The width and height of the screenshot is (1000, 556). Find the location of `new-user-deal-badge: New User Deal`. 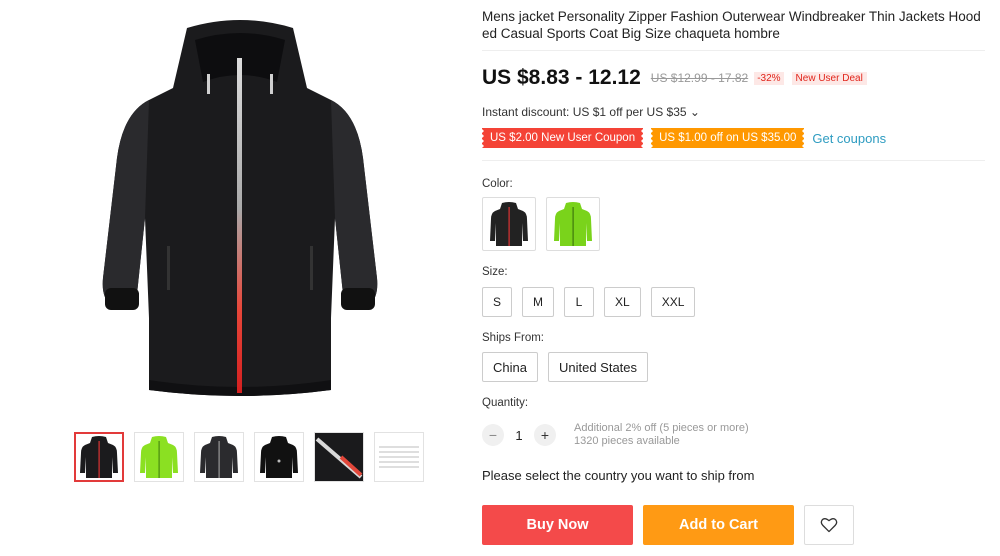

new-user-deal-badge: New User Deal is located at coordinates (829, 78).